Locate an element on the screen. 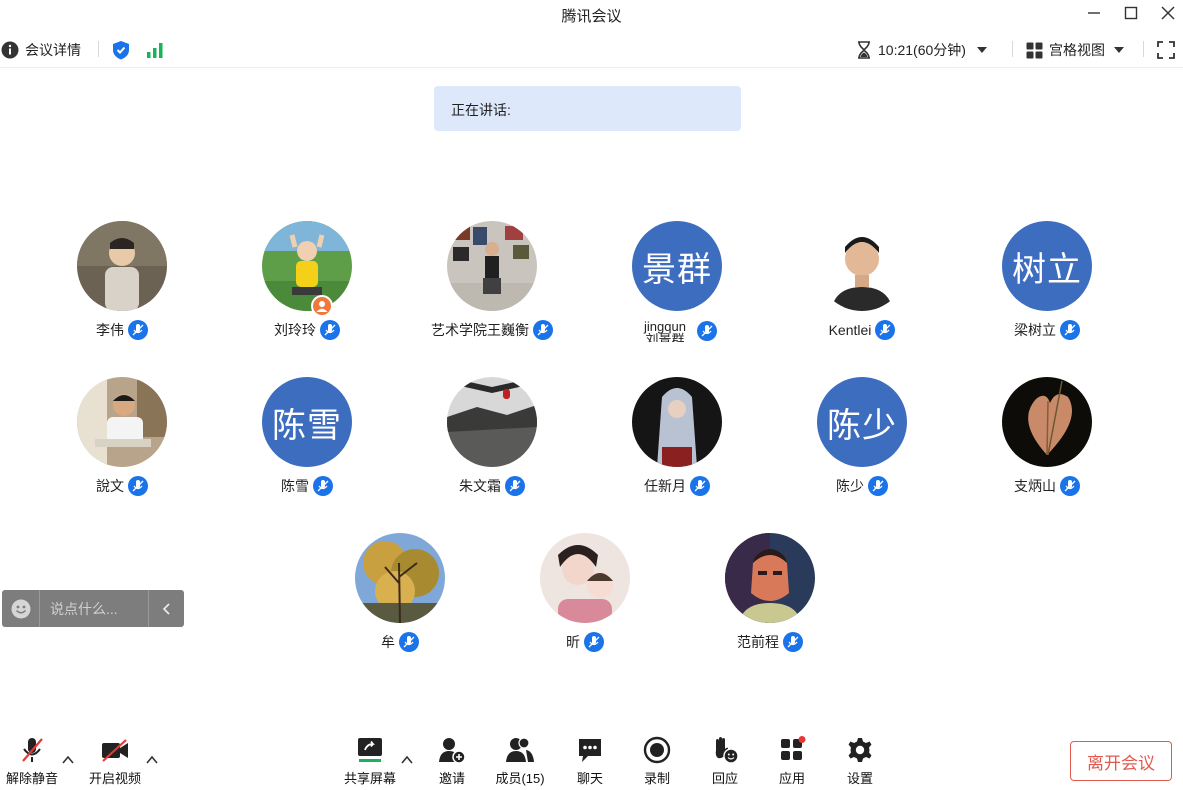  network-status is located at coordinates (158, 50).